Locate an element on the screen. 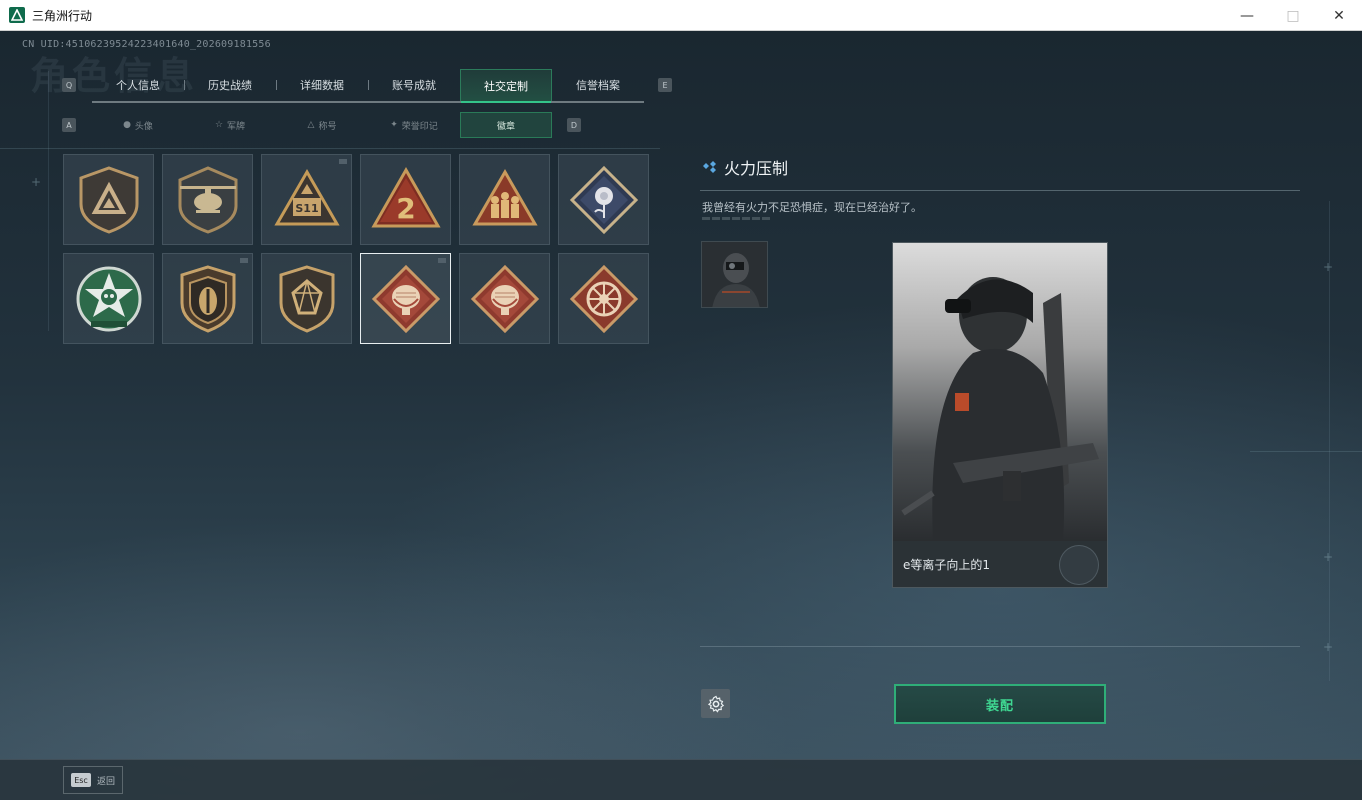  sub-tab-bar: ● 头像 ☆ 军牌 △ 称号 ✦ 荣誉印记 徽章 is located at coordinates (322, 125).